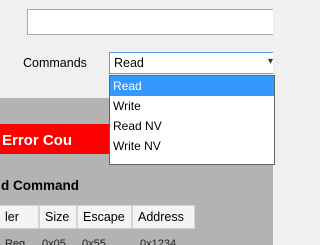 This screenshot has height=245, width=320. What do you see at coordinates (192, 86) in the screenshot?
I see `dropdown-option-read: Read` at bounding box center [192, 86].